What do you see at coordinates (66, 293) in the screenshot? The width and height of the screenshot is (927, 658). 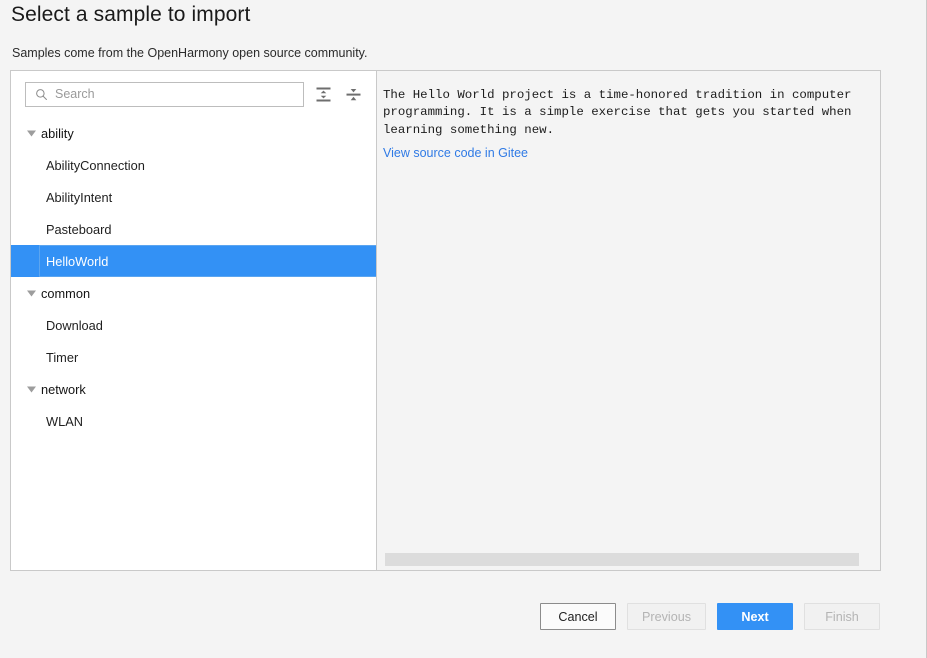 I see `tree-group-label: common` at bounding box center [66, 293].